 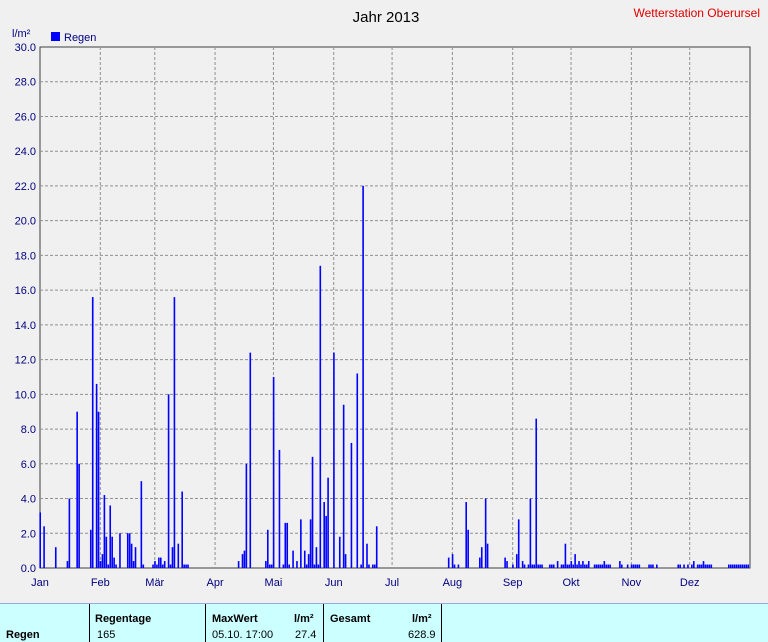 I want to click on y-tick-label: 30.0, so click(x=25, y=48).